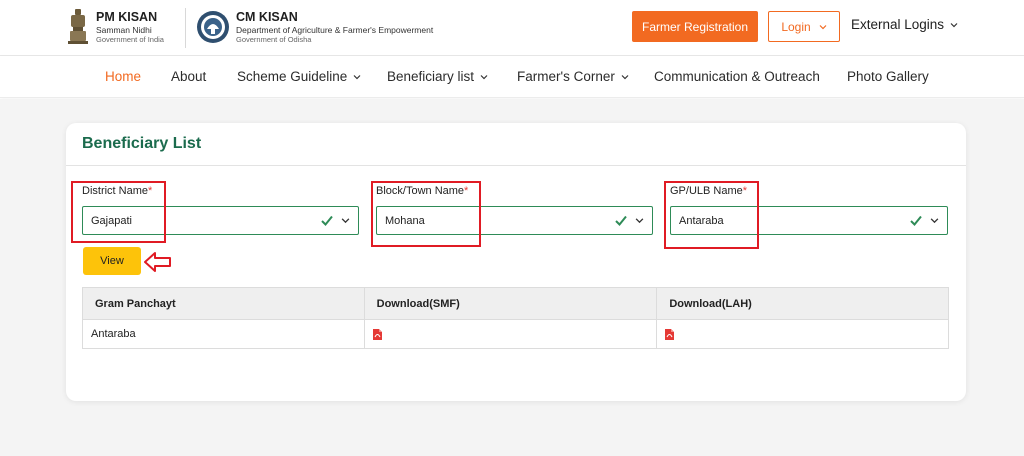 The height and width of the screenshot is (456, 1024). I want to click on odisha-seal-icon, so click(213, 27).